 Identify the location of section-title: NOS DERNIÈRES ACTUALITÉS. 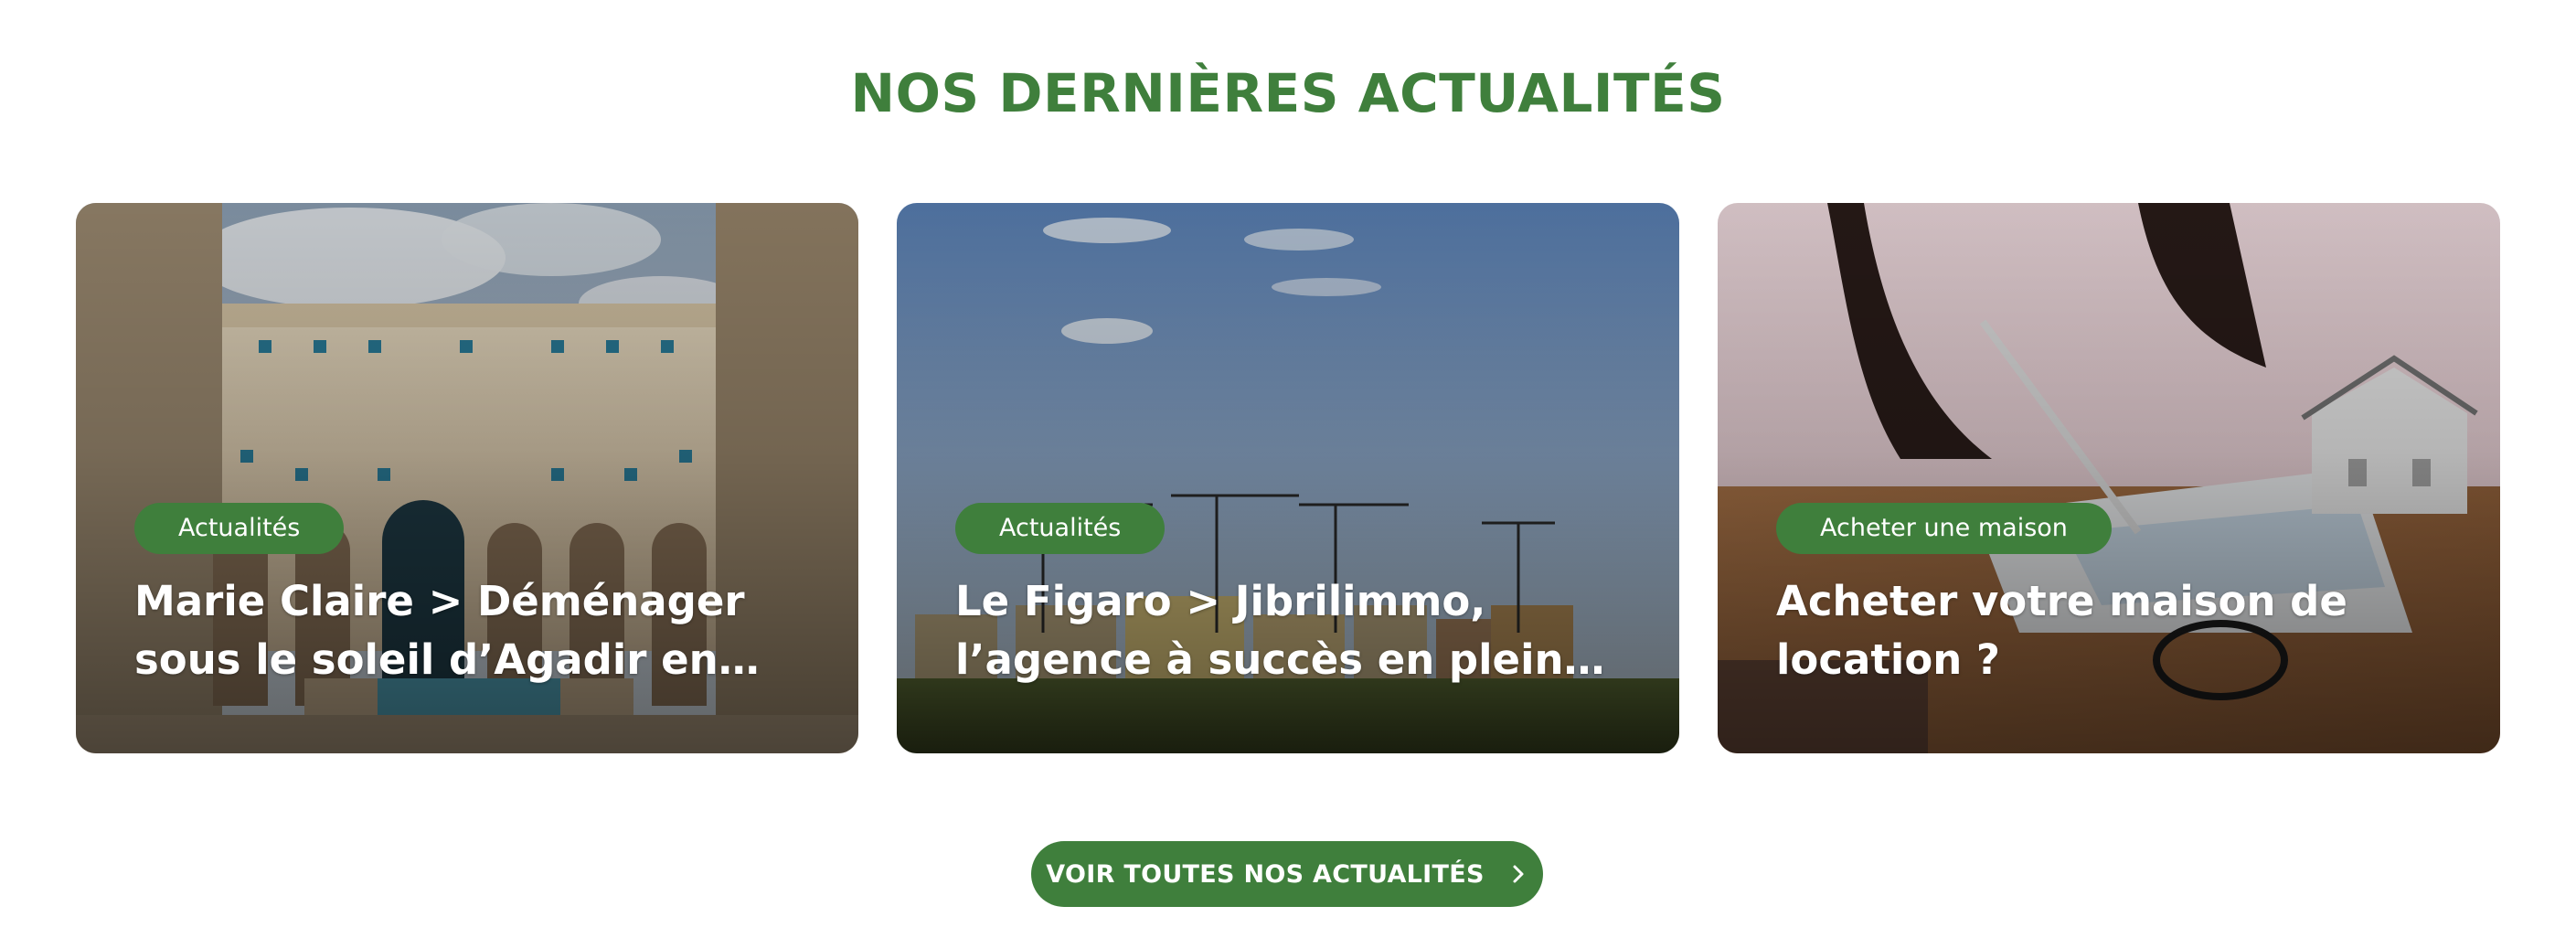
(1288, 93).